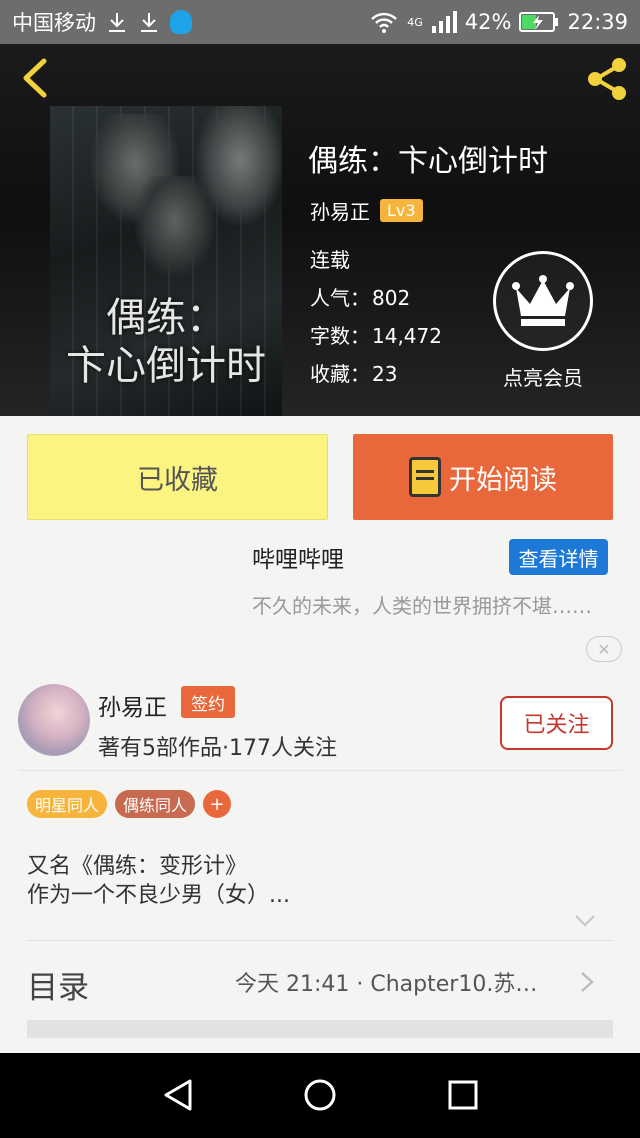 The height and width of the screenshot is (1138, 640). I want to click on author-name: 孙易正, so click(132, 705).